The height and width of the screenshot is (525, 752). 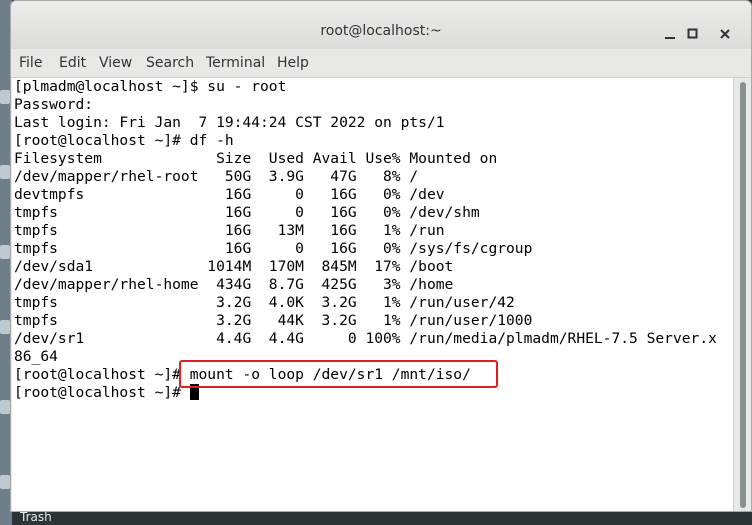 What do you see at coordinates (124, 140) in the screenshot?
I see `terminal-line: [root@localhost ~]# df -h` at bounding box center [124, 140].